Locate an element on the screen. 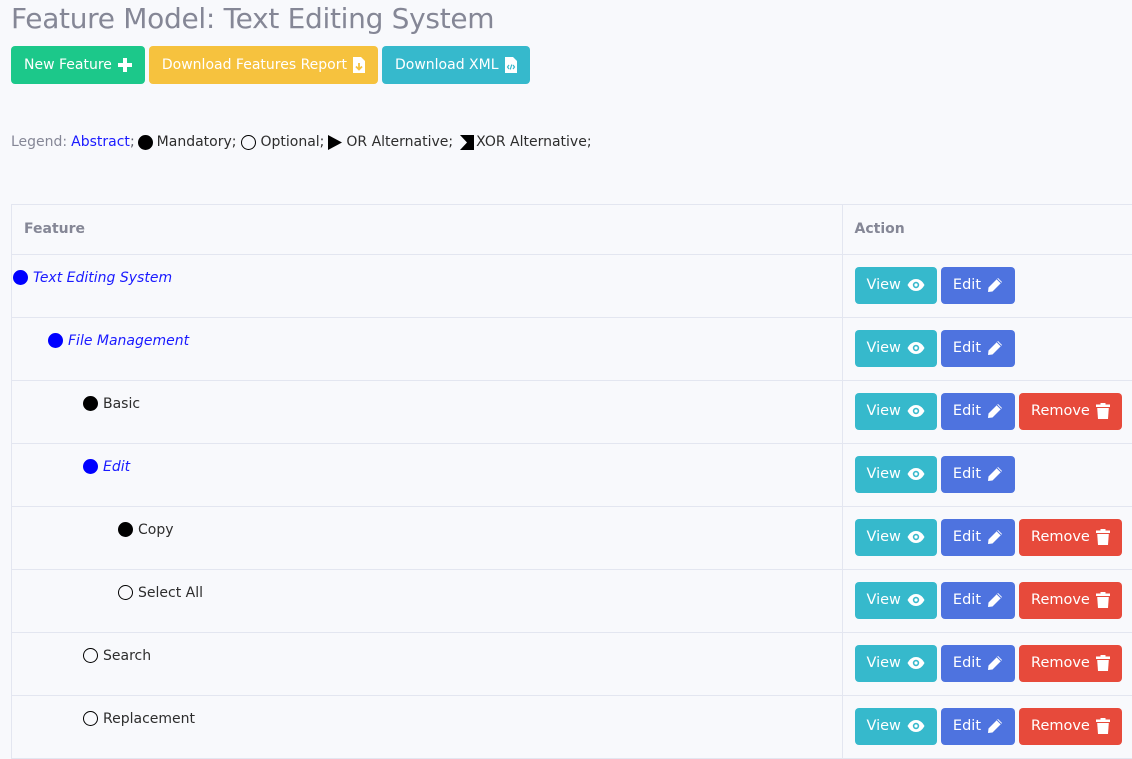 Image resolution: width=1132 pixels, height=759 pixels. feature-cell: File Management is located at coordinates (427, 348).